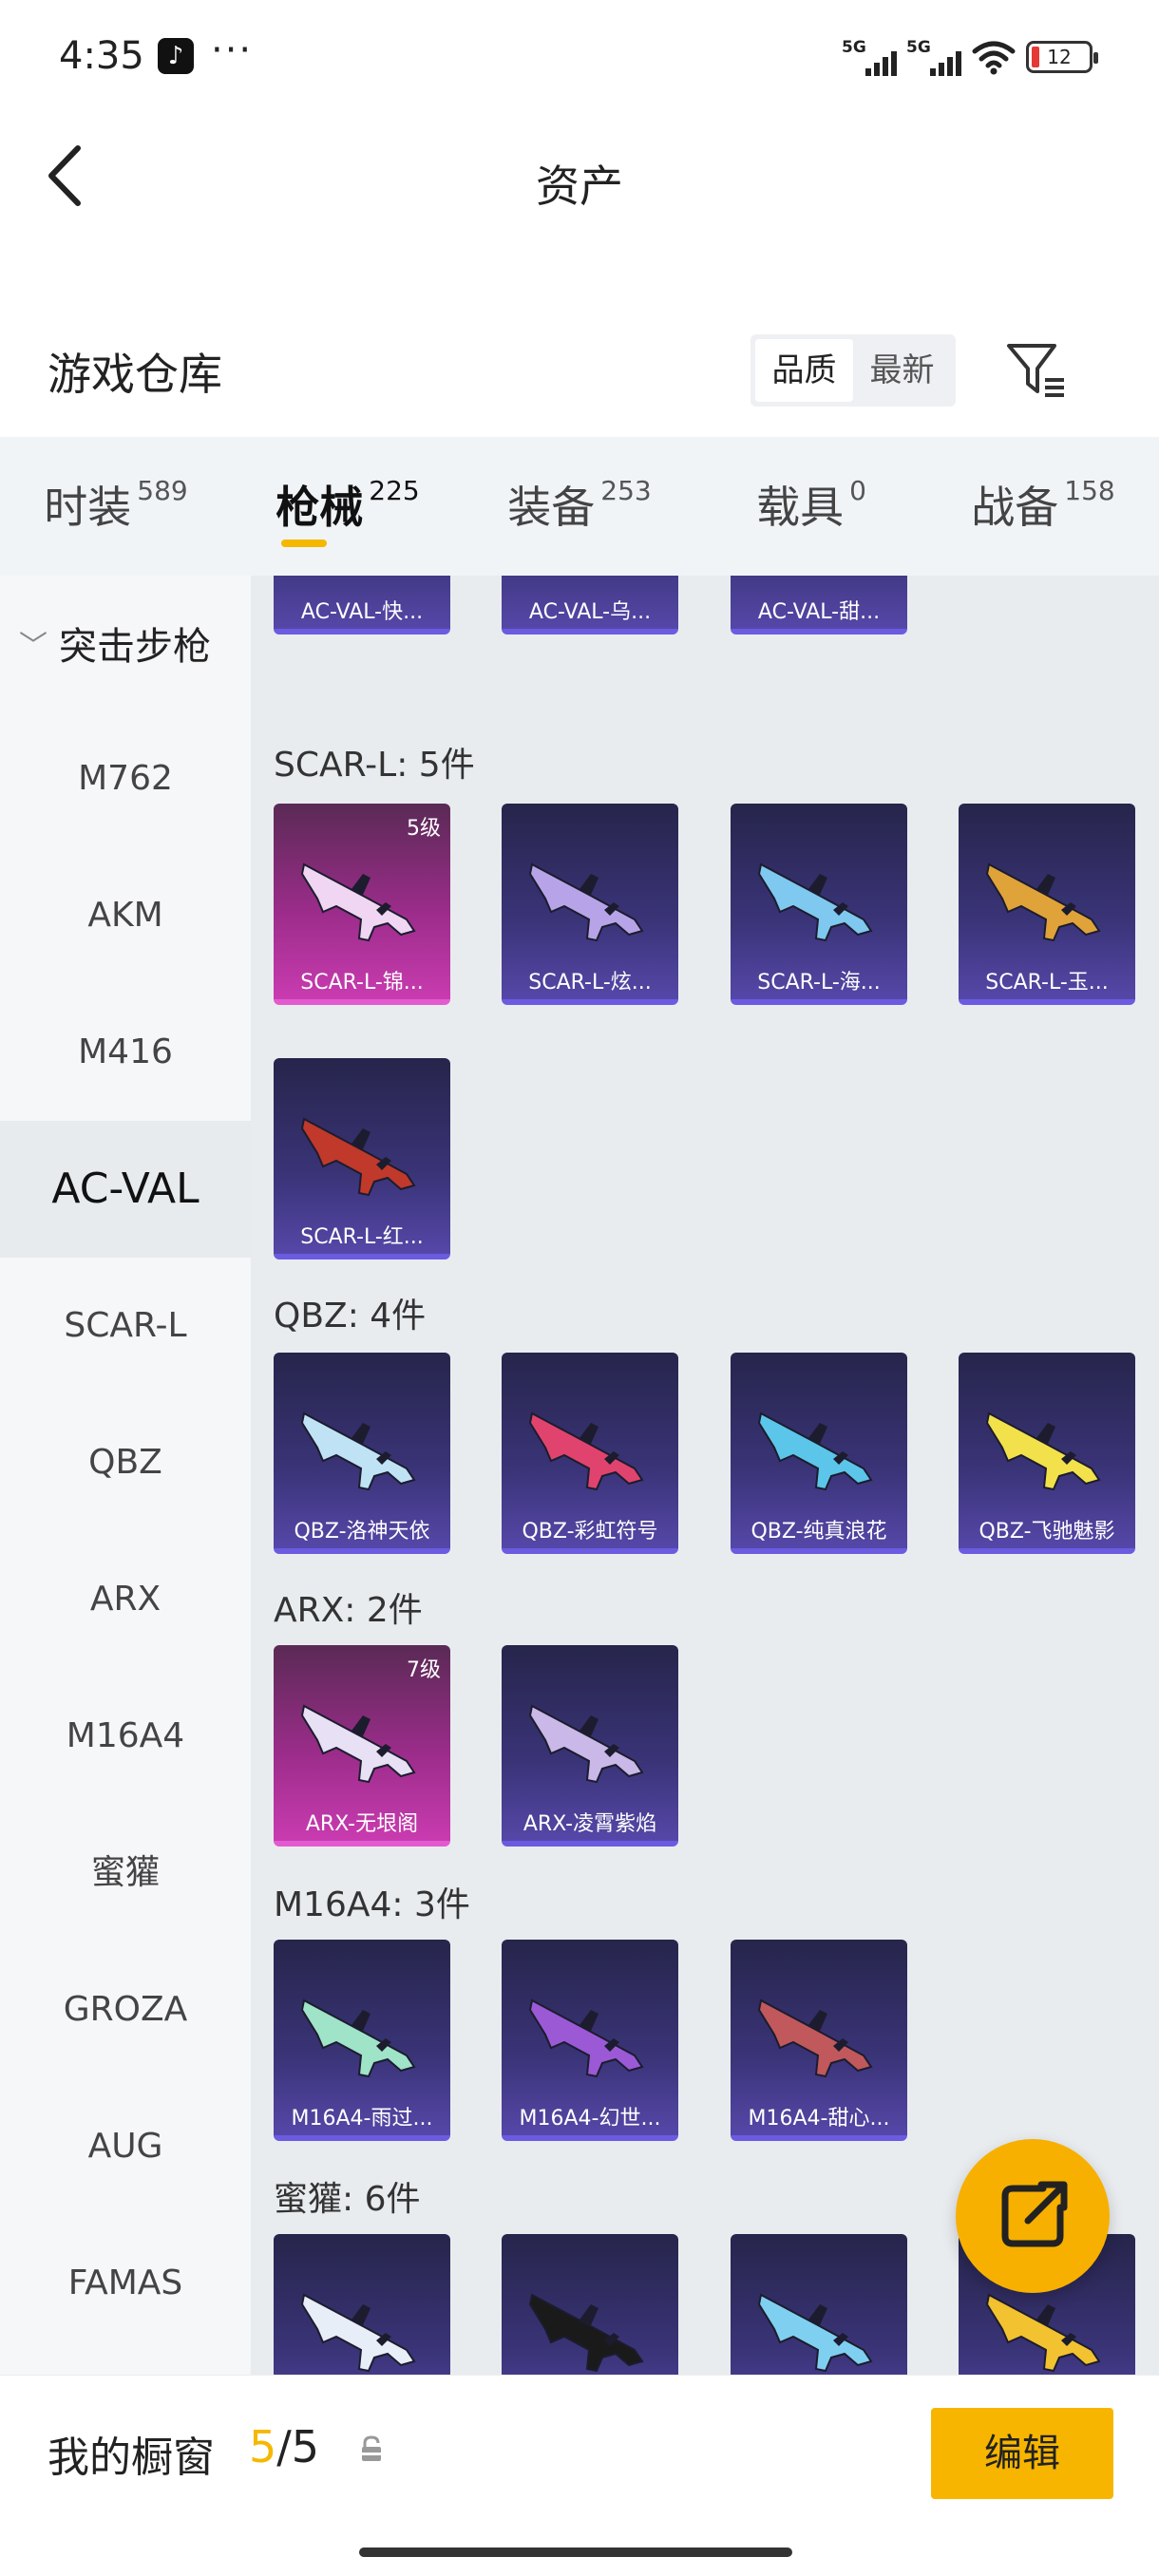  Describe the element at coordinates (1036, 370) in the screenshot. I see `filter-icon` at that location.